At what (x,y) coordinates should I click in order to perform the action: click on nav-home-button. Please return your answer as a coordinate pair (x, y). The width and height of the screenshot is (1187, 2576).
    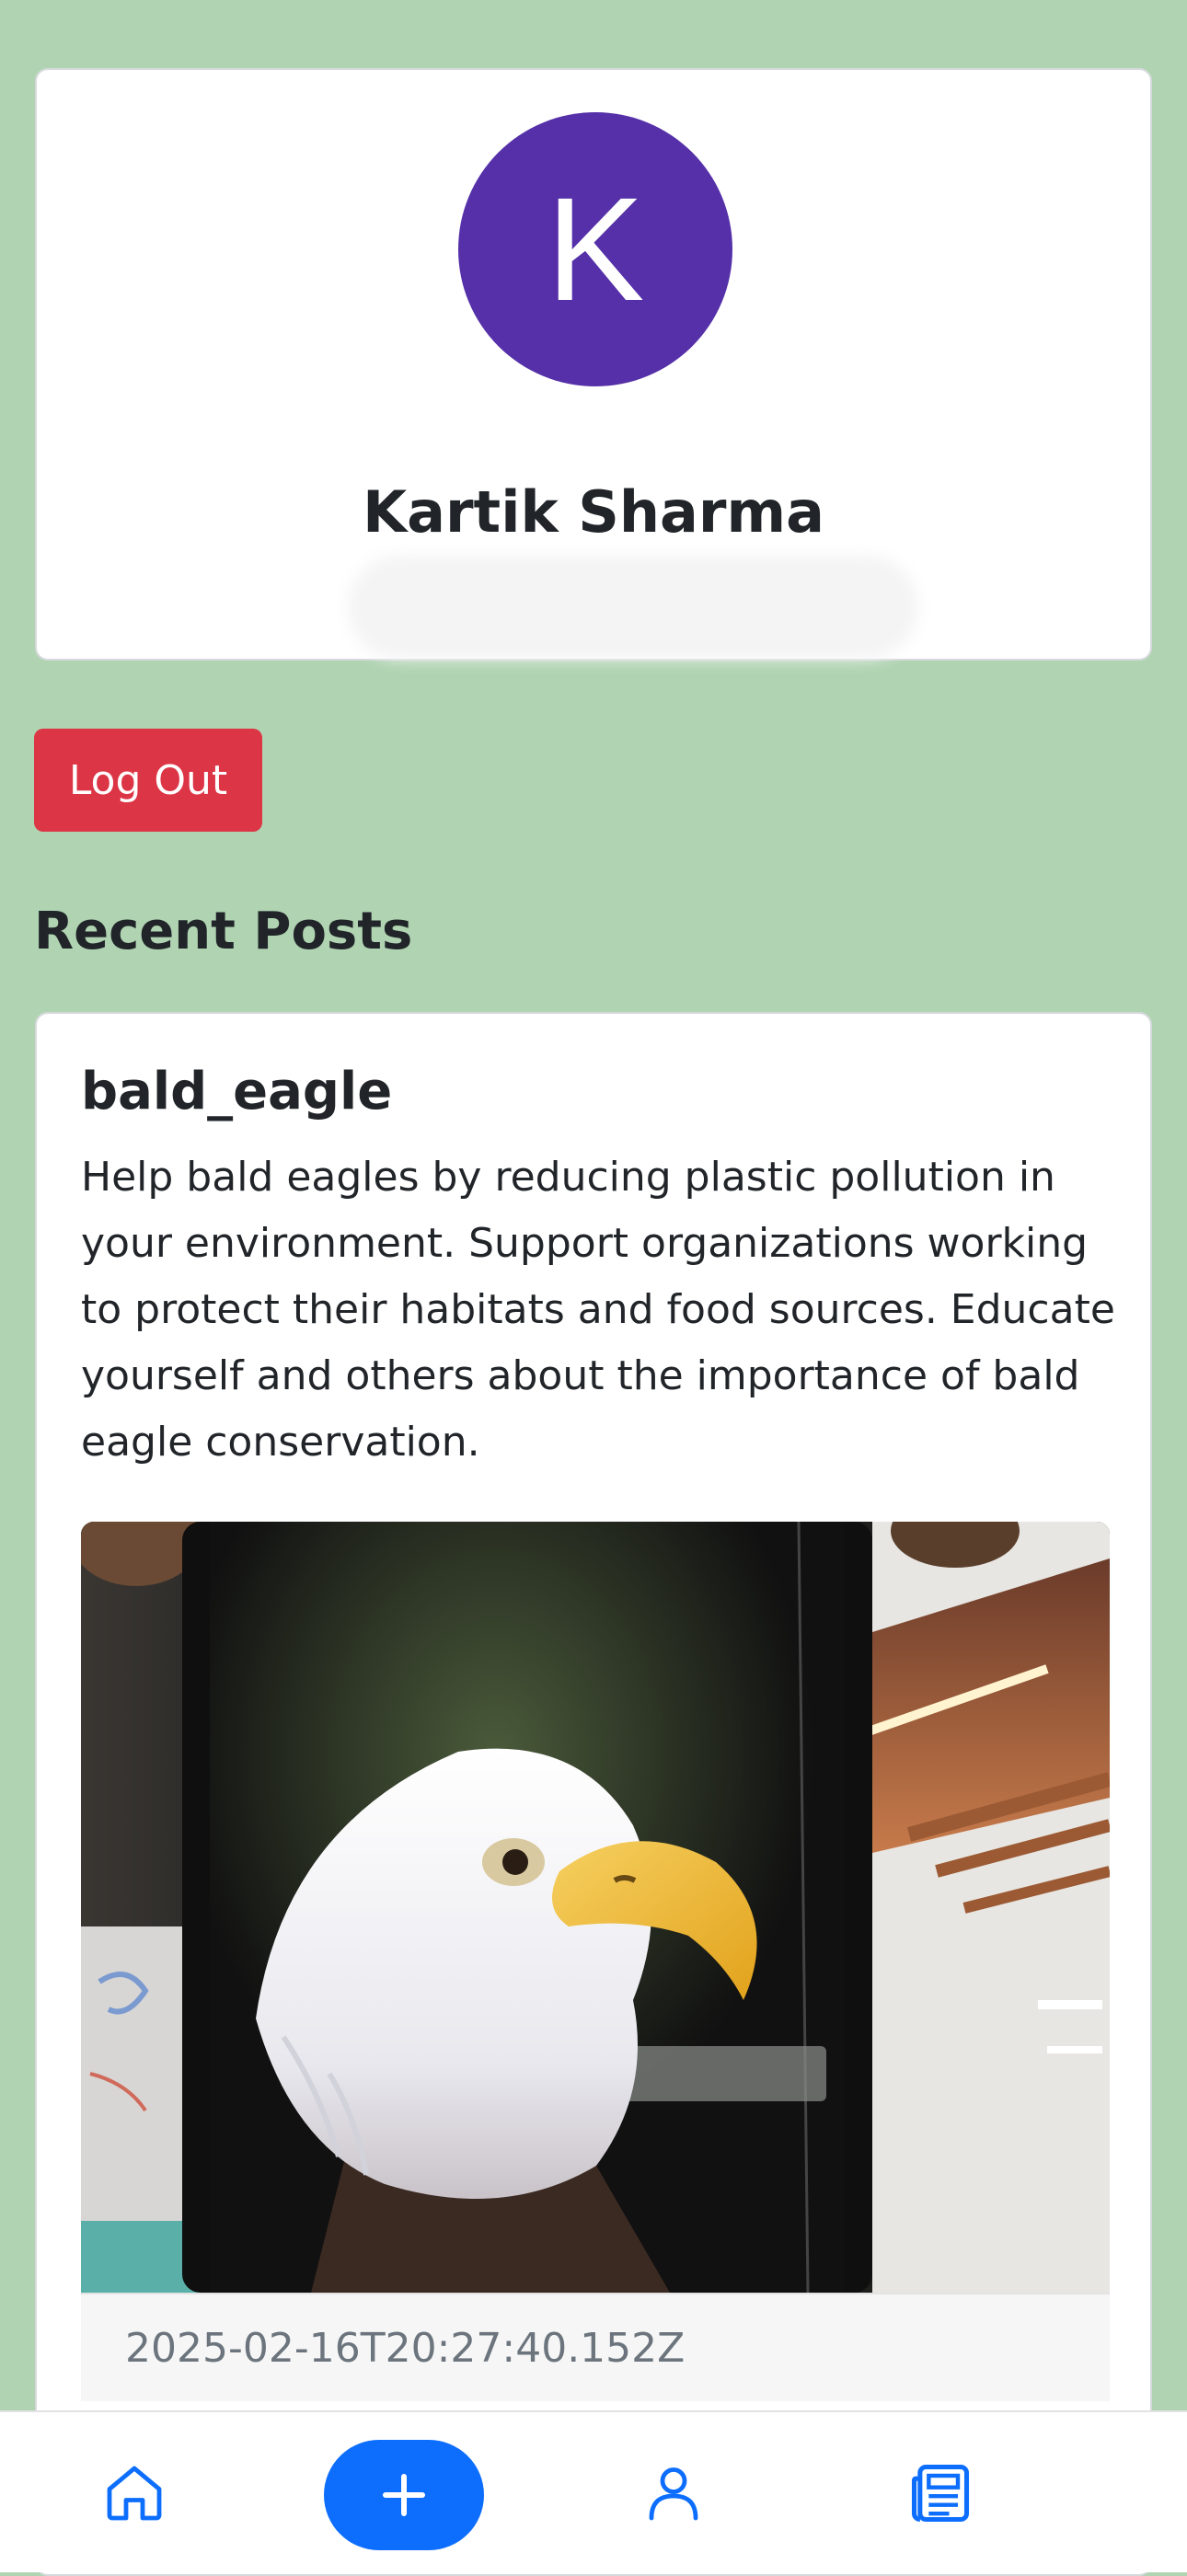
    Looking at the image, I should click on (134, 2493).